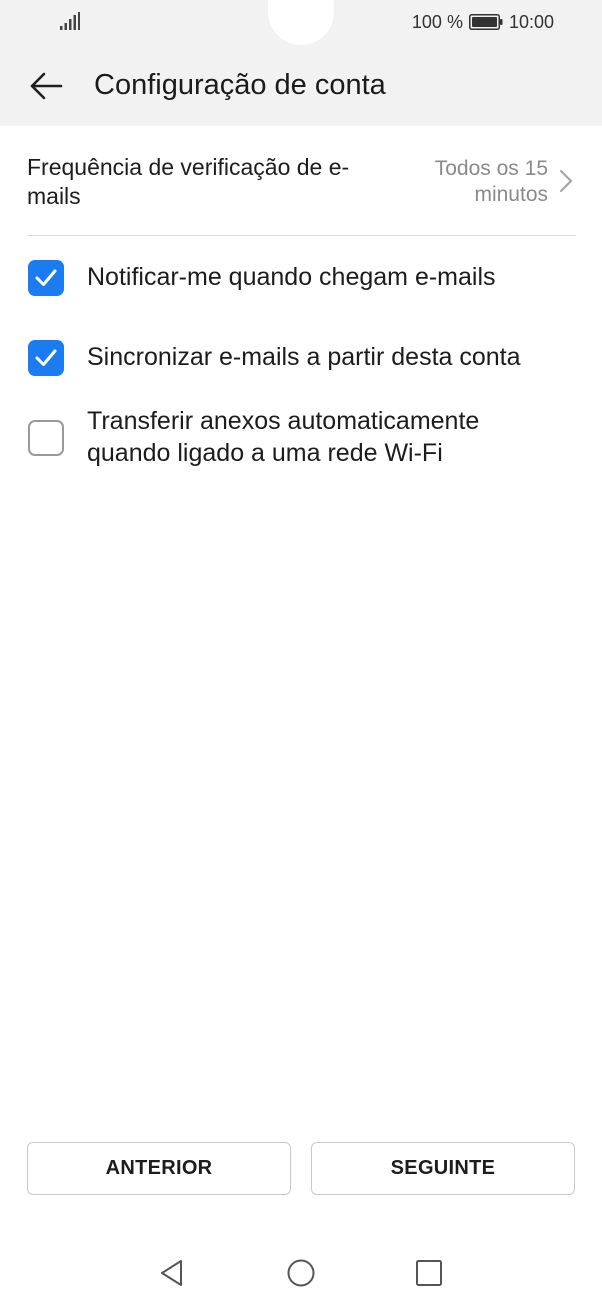  I want to click on notify-checkbox, so click(46, 278).